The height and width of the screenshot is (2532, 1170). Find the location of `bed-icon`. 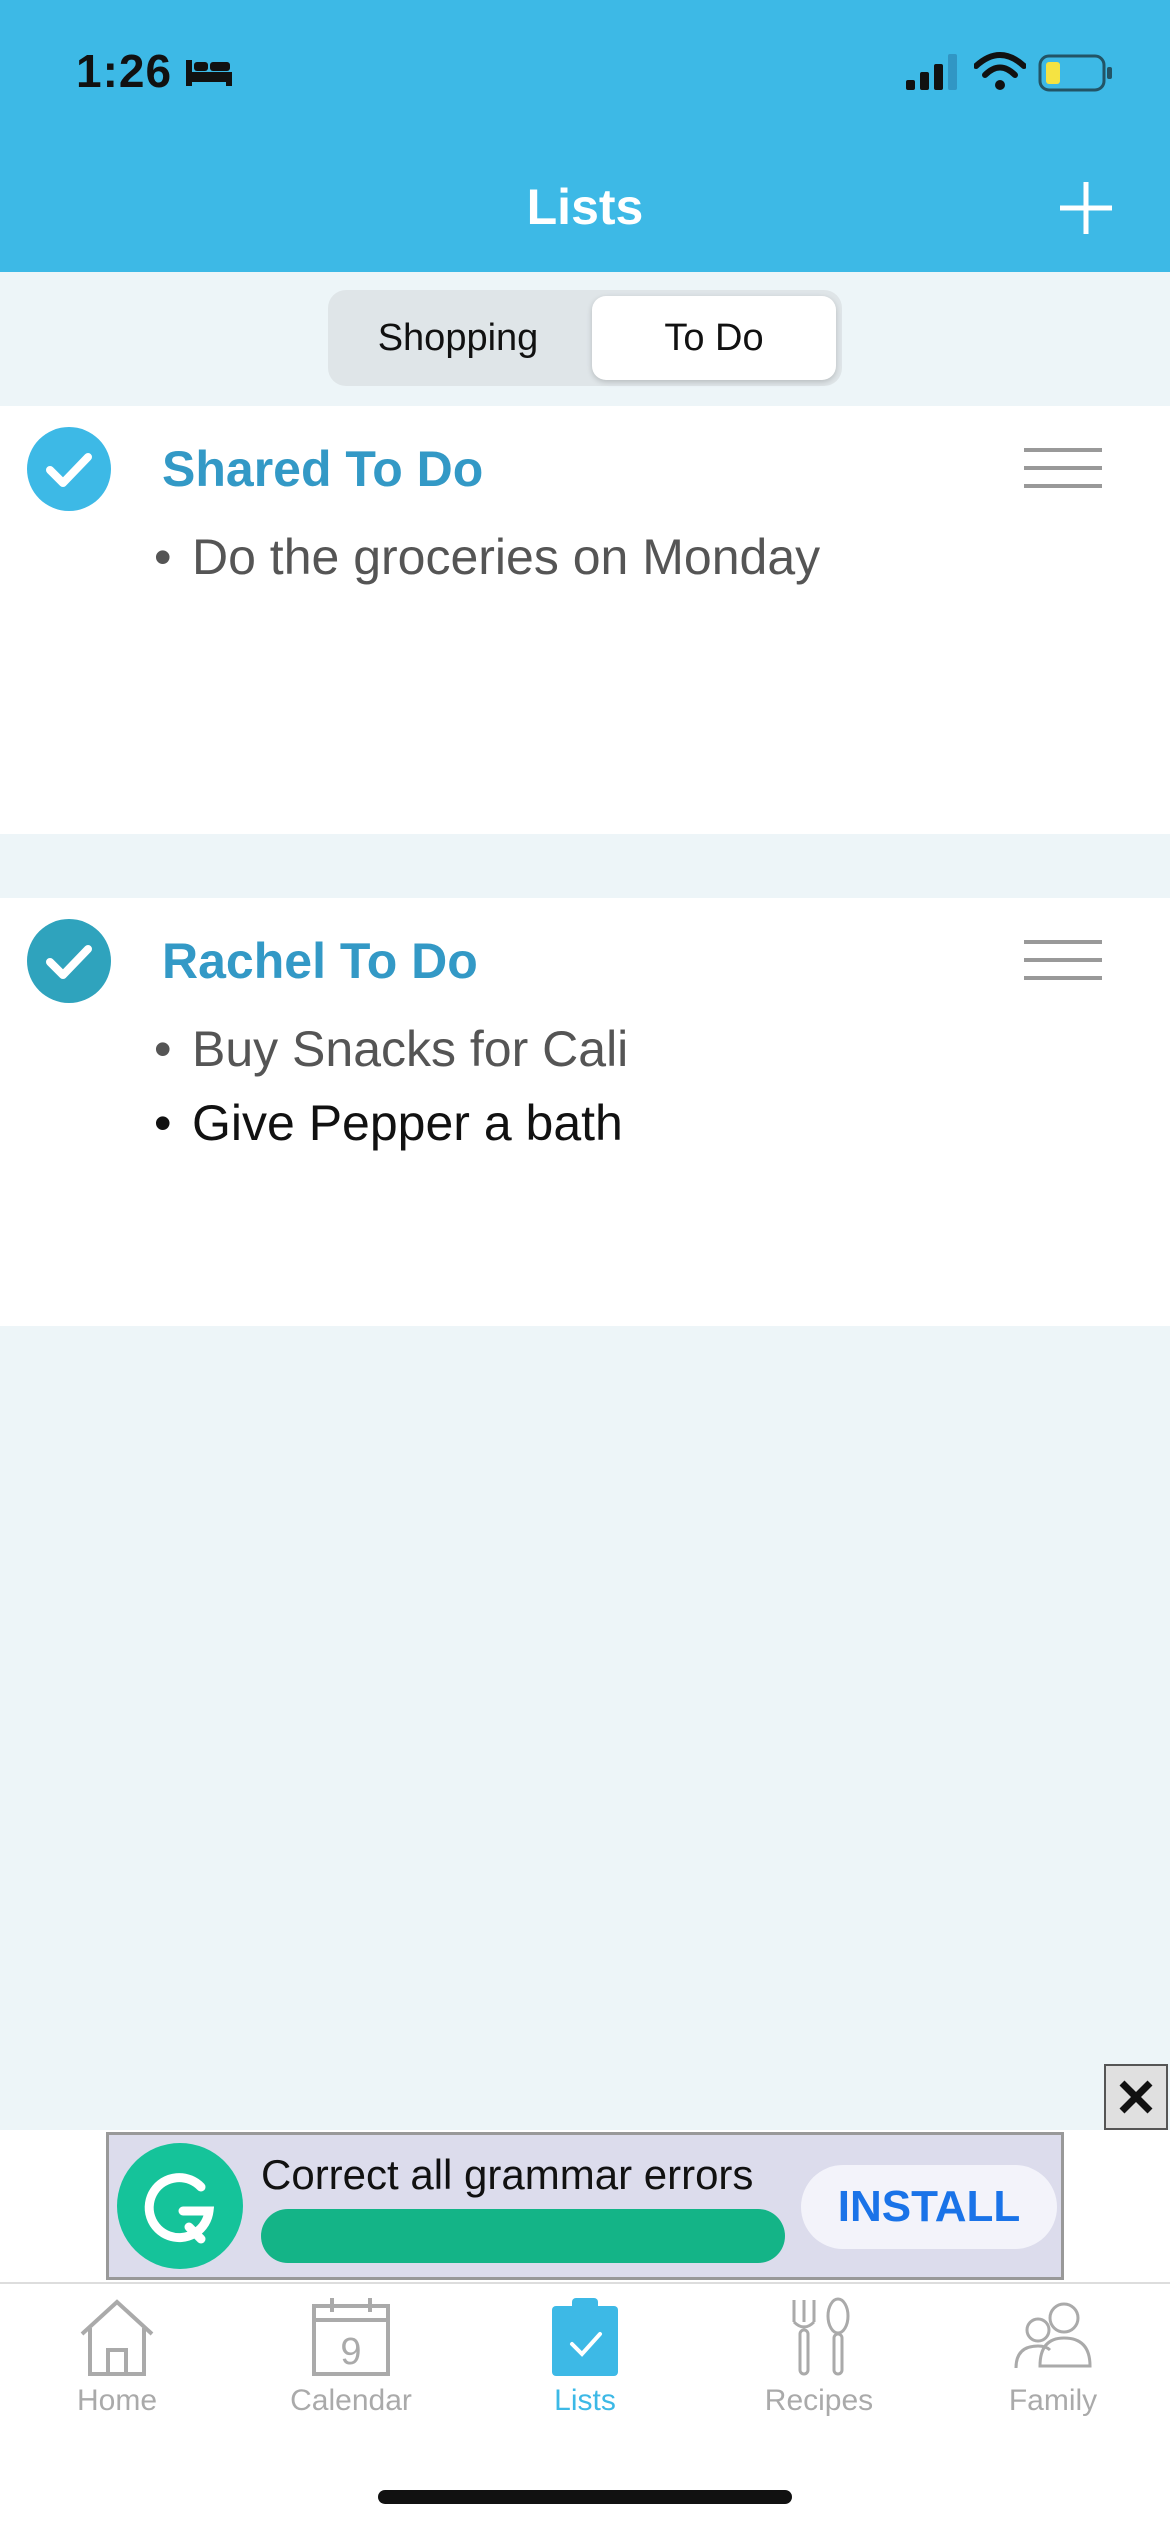

bed-icon is located at coordinates (209, 73).